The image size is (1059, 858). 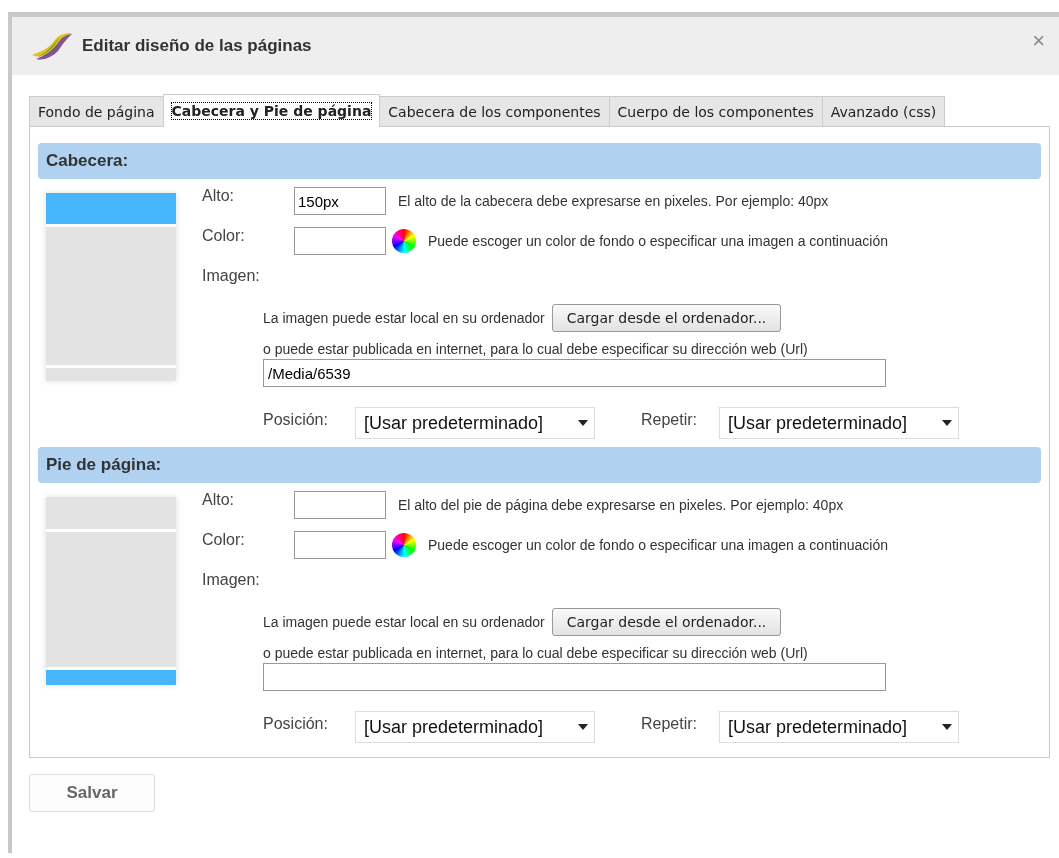 What do you see at coordinates (613, 201) in the screenshot?
I see `hint-text: El alto de la cabecera debe expresarse en pixeles. Por ejemplo: 40px` at bounding box center [613, 201].